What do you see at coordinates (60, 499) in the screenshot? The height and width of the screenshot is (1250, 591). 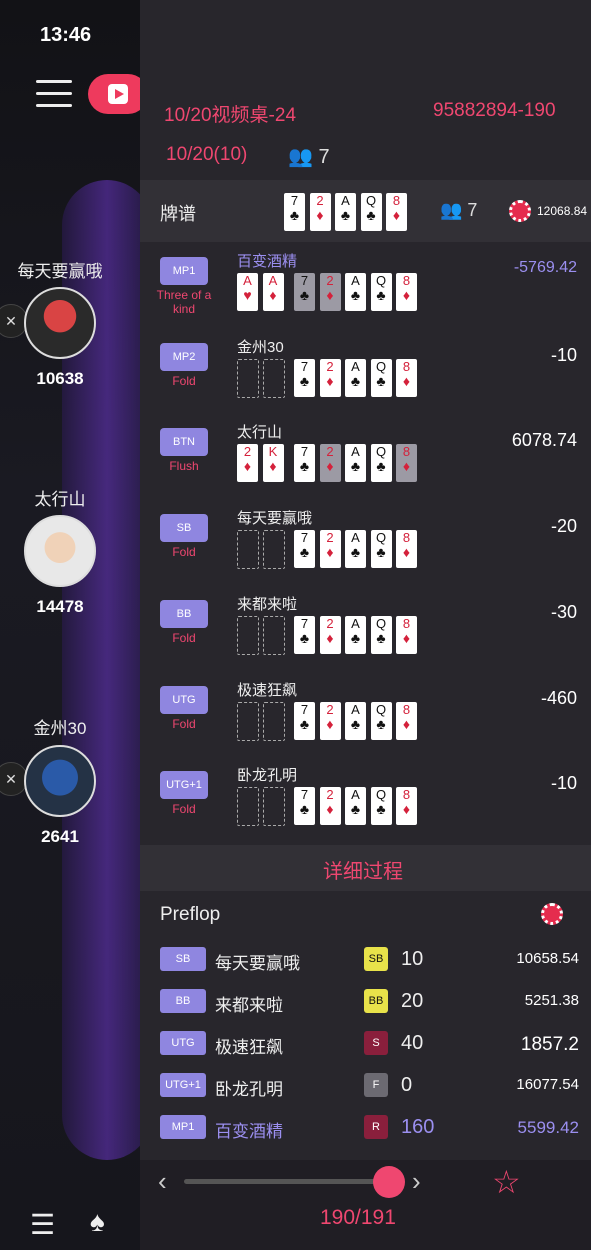 I see `seat-name-2: 太行山` at bounding box center [60, 499].